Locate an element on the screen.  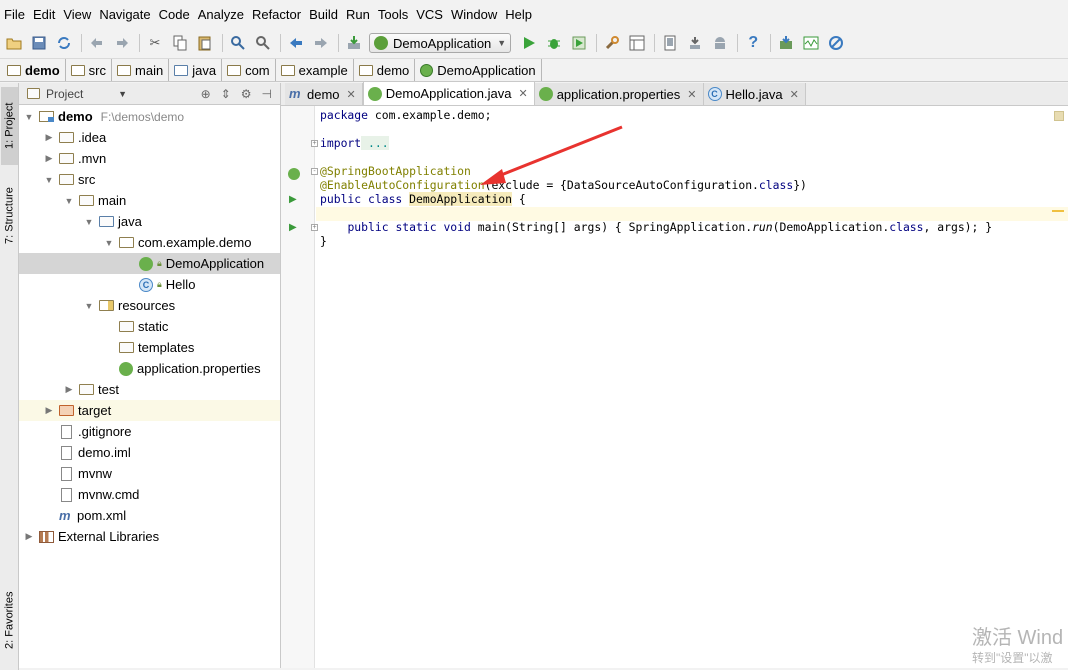
error-stripe-mark is located at coordinates (1058, 211).